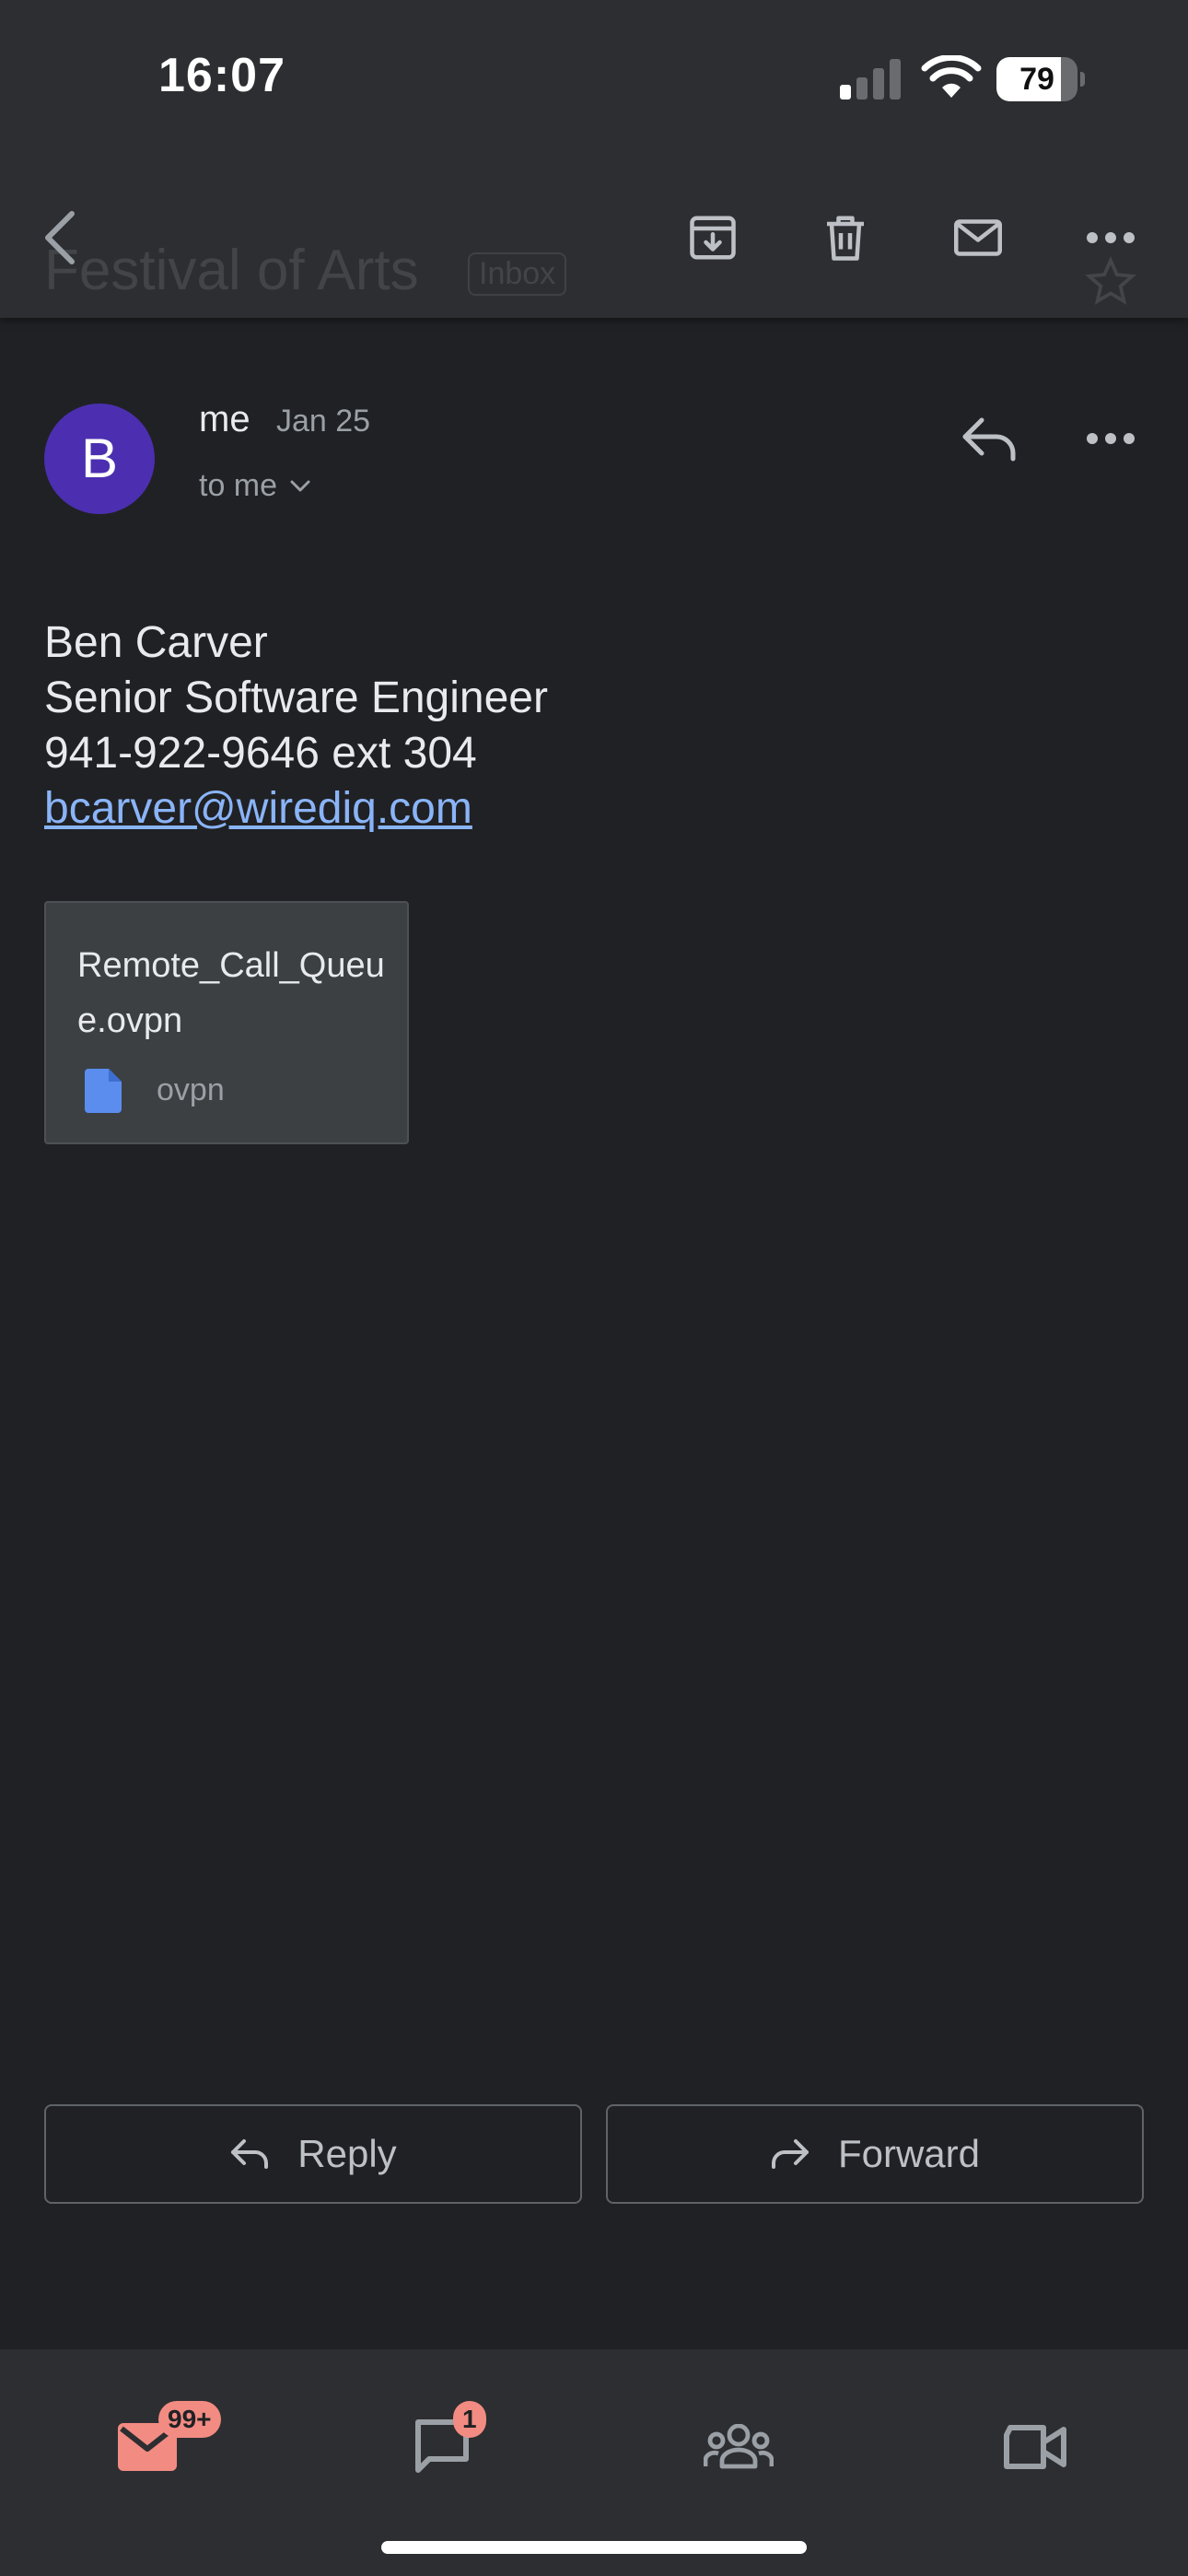  I want to click on inbox-label: Inbox, so click(517, 274).